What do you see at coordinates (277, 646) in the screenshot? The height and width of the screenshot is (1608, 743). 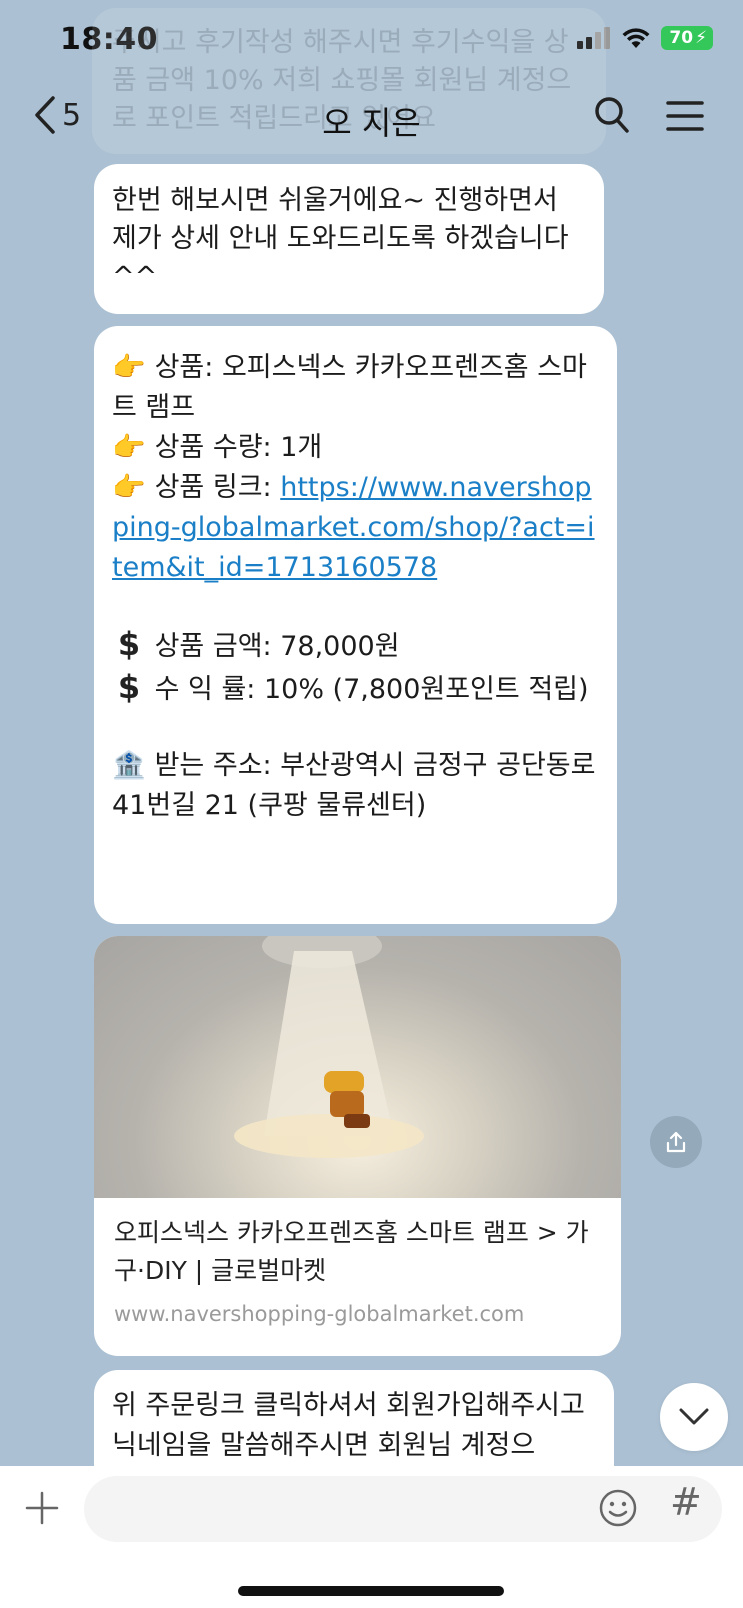 I see `price-text: 상품 금액: 78,000원` at bounding box center [277, 646].